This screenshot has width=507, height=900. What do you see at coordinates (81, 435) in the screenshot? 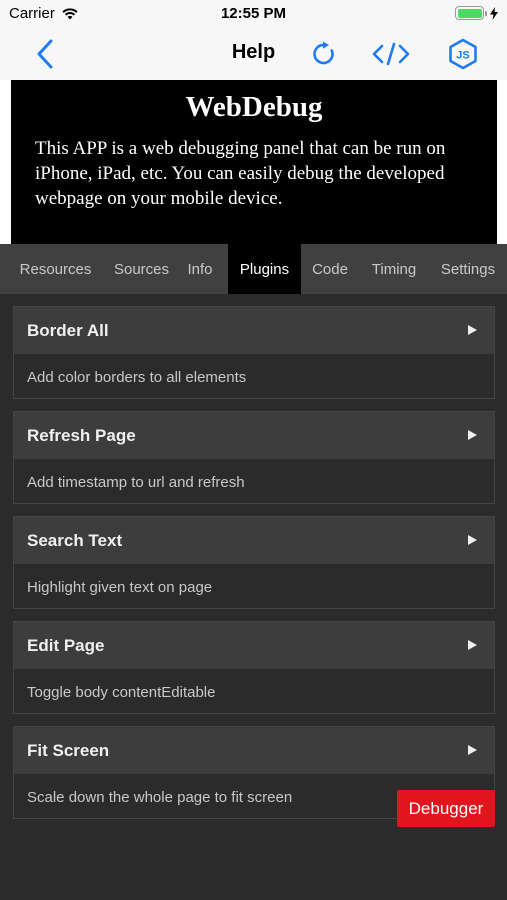
I see `plugin-title: Refresh Page` at bounding box center [81, 435].